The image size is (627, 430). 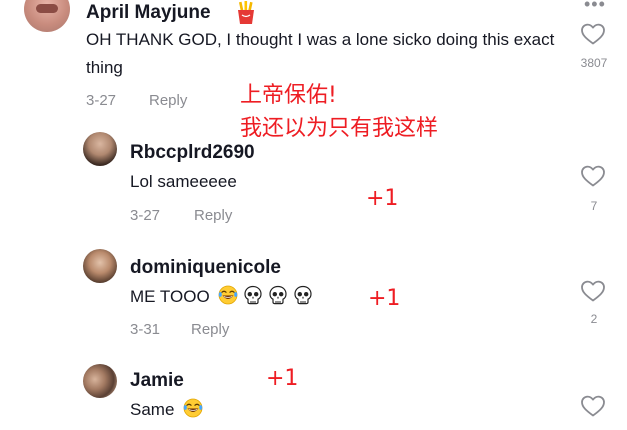 What do you see at coordinates (152, 409) in the screenshot?
I see `comment-text-content: Same` at bounding box center [152, 409].